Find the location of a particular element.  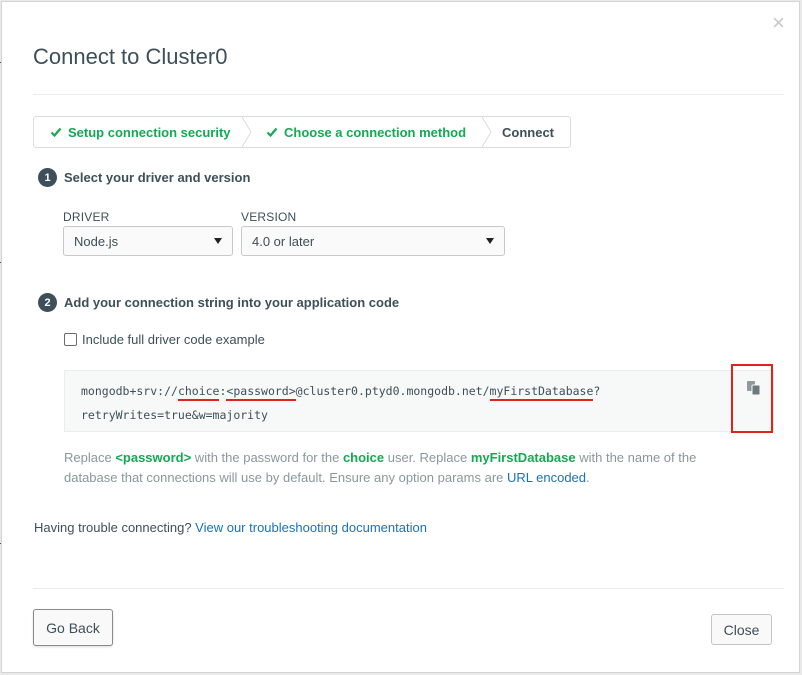

code-password: <password> is located at coordinates (261, 392).